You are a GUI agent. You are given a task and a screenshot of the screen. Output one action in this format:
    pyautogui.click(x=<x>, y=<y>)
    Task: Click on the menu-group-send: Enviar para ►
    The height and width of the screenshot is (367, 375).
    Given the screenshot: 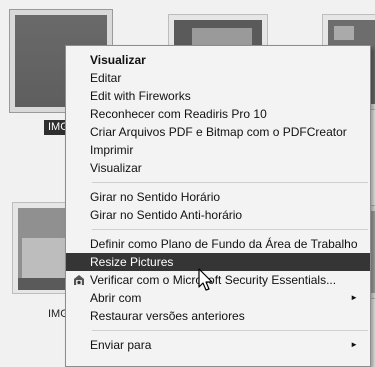 What is the action you would take?
    pyautogui.click(x=218, y=345)
    